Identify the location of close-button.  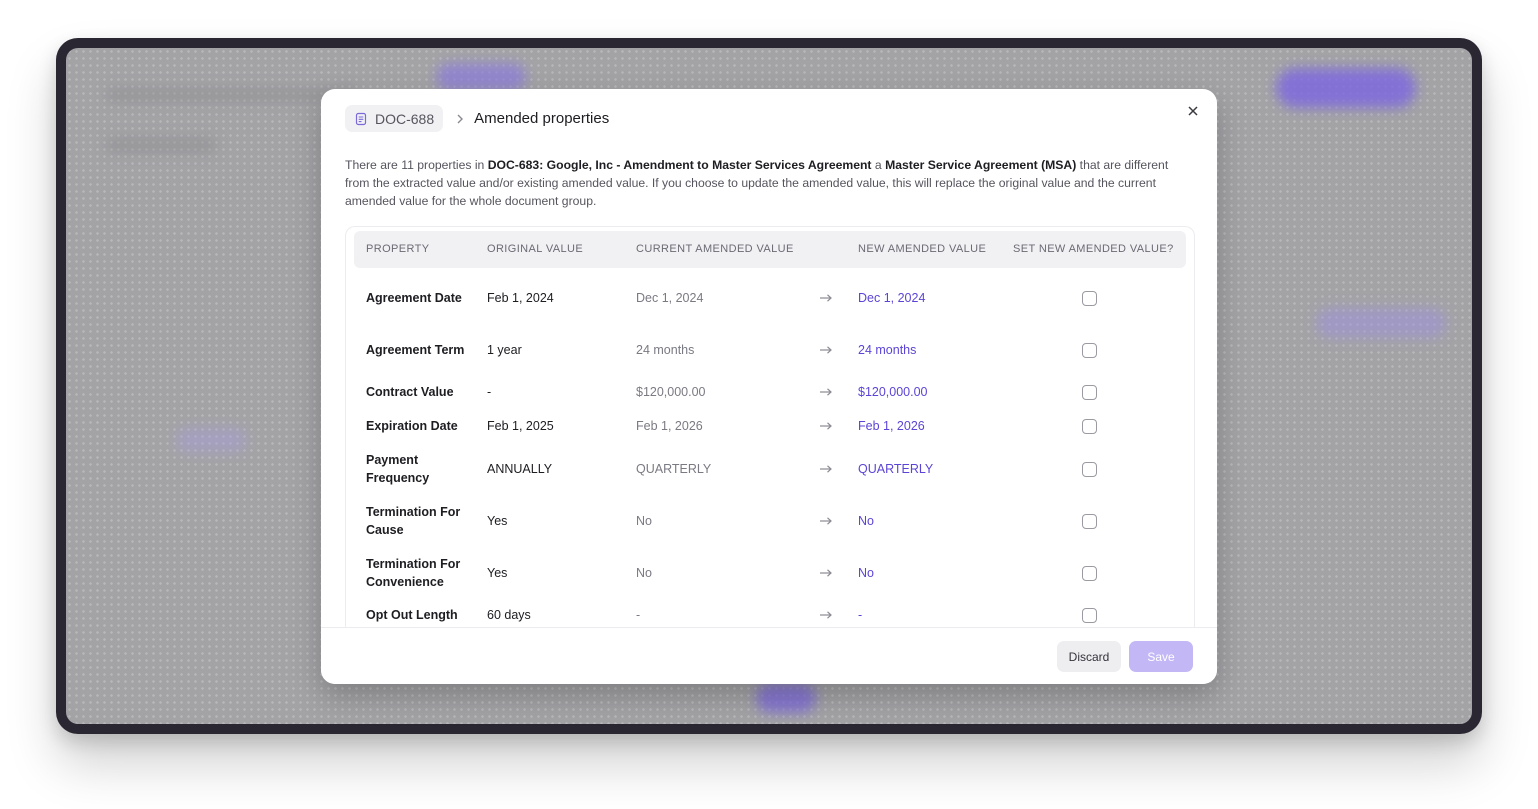
(1193, 111).